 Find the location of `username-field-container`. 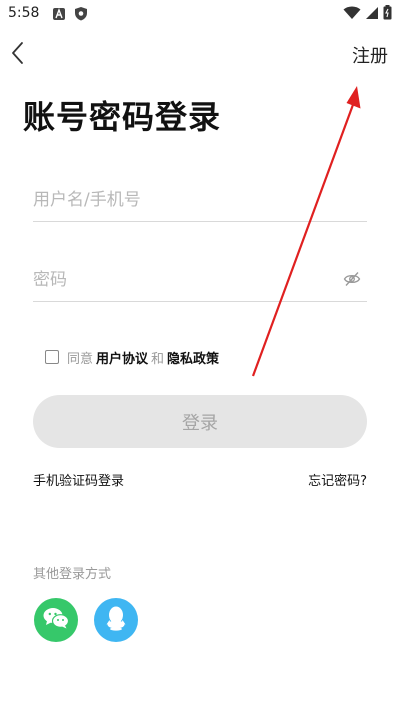

username-field-container is located at coordinates (200, 202).